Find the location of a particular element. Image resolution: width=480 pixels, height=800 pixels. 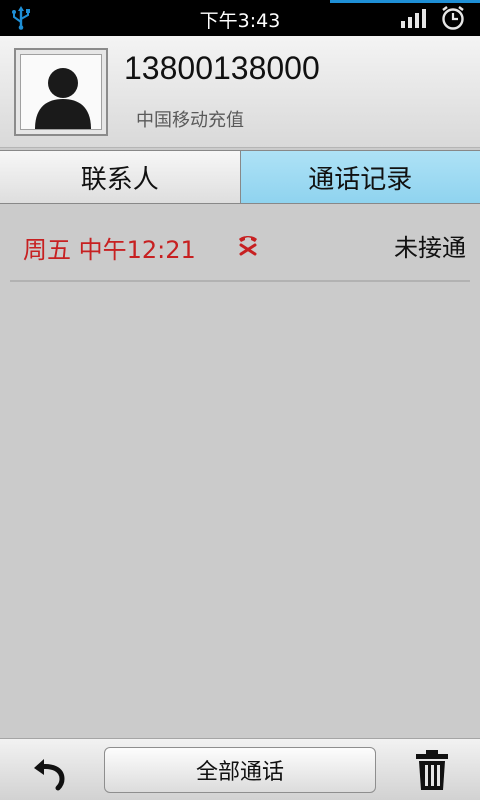

status-bar: 下午3:43 is located at coordinates (240, 18).